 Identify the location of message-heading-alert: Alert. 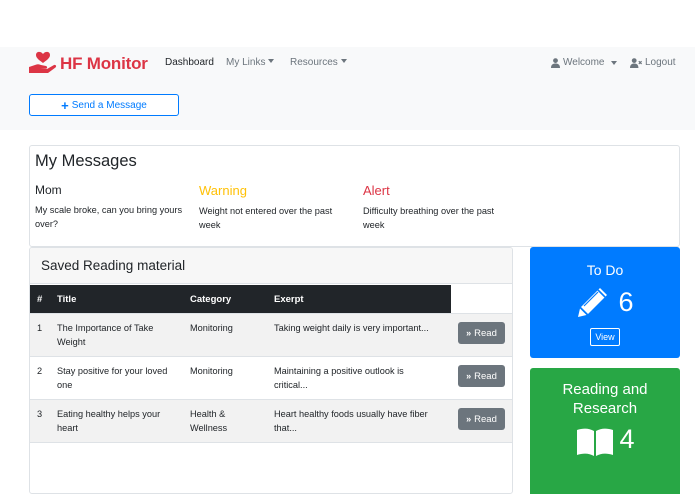
(376, 190).